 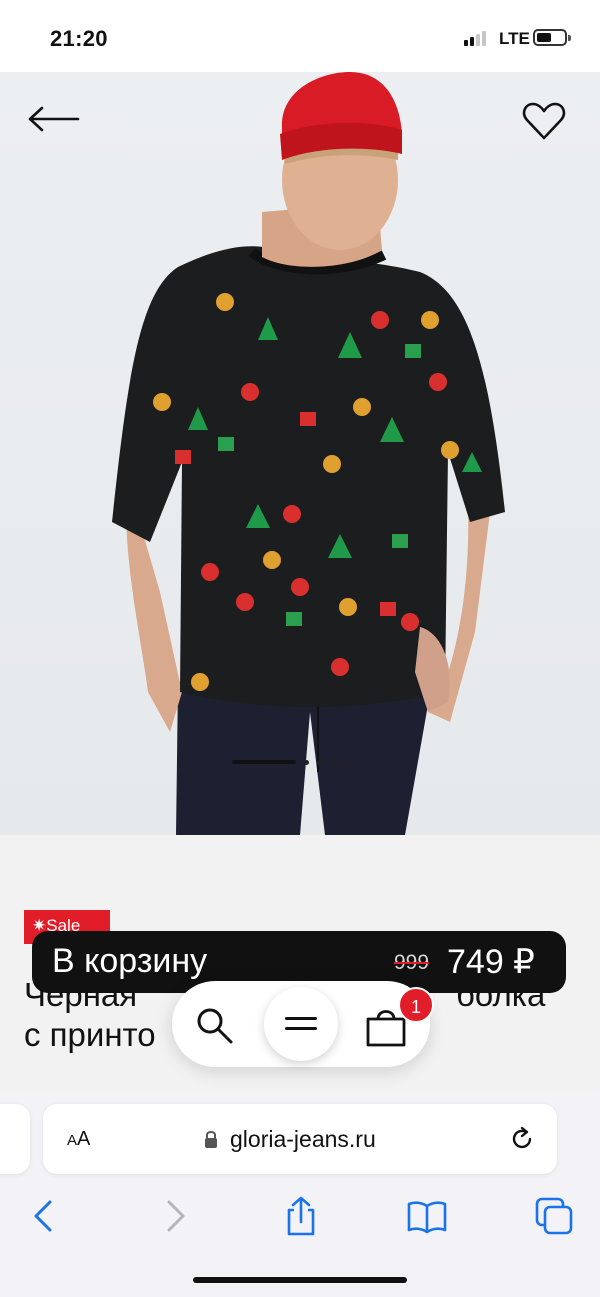 I want to click on address-bar: AA gloria-jeans.ru, so click(x=300, y=1139).